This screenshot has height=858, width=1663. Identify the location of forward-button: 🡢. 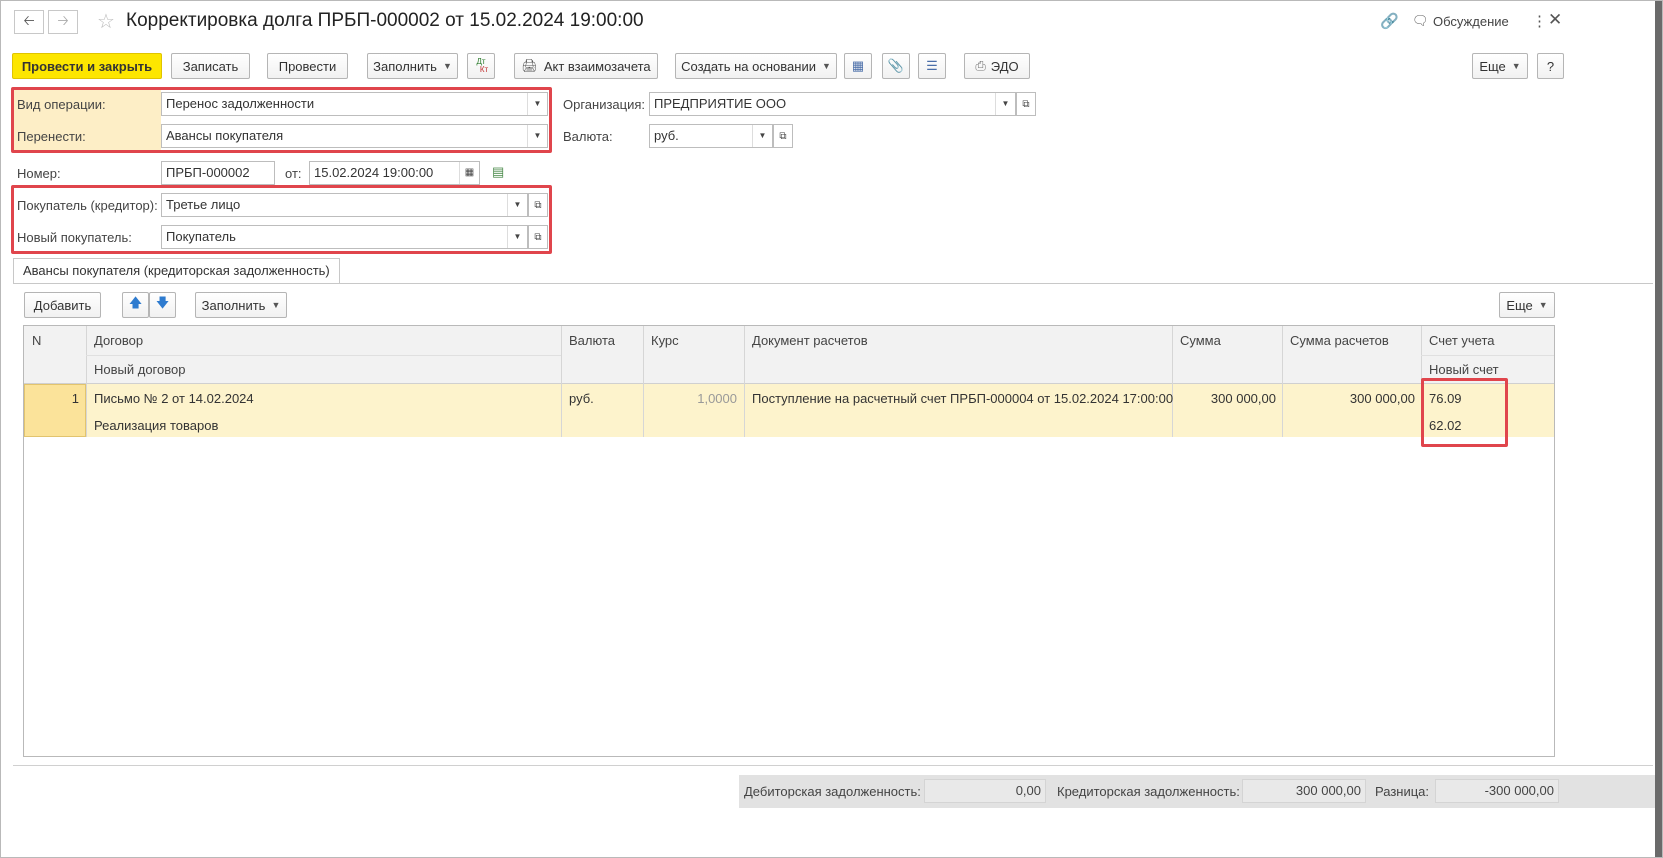
(63, 22).